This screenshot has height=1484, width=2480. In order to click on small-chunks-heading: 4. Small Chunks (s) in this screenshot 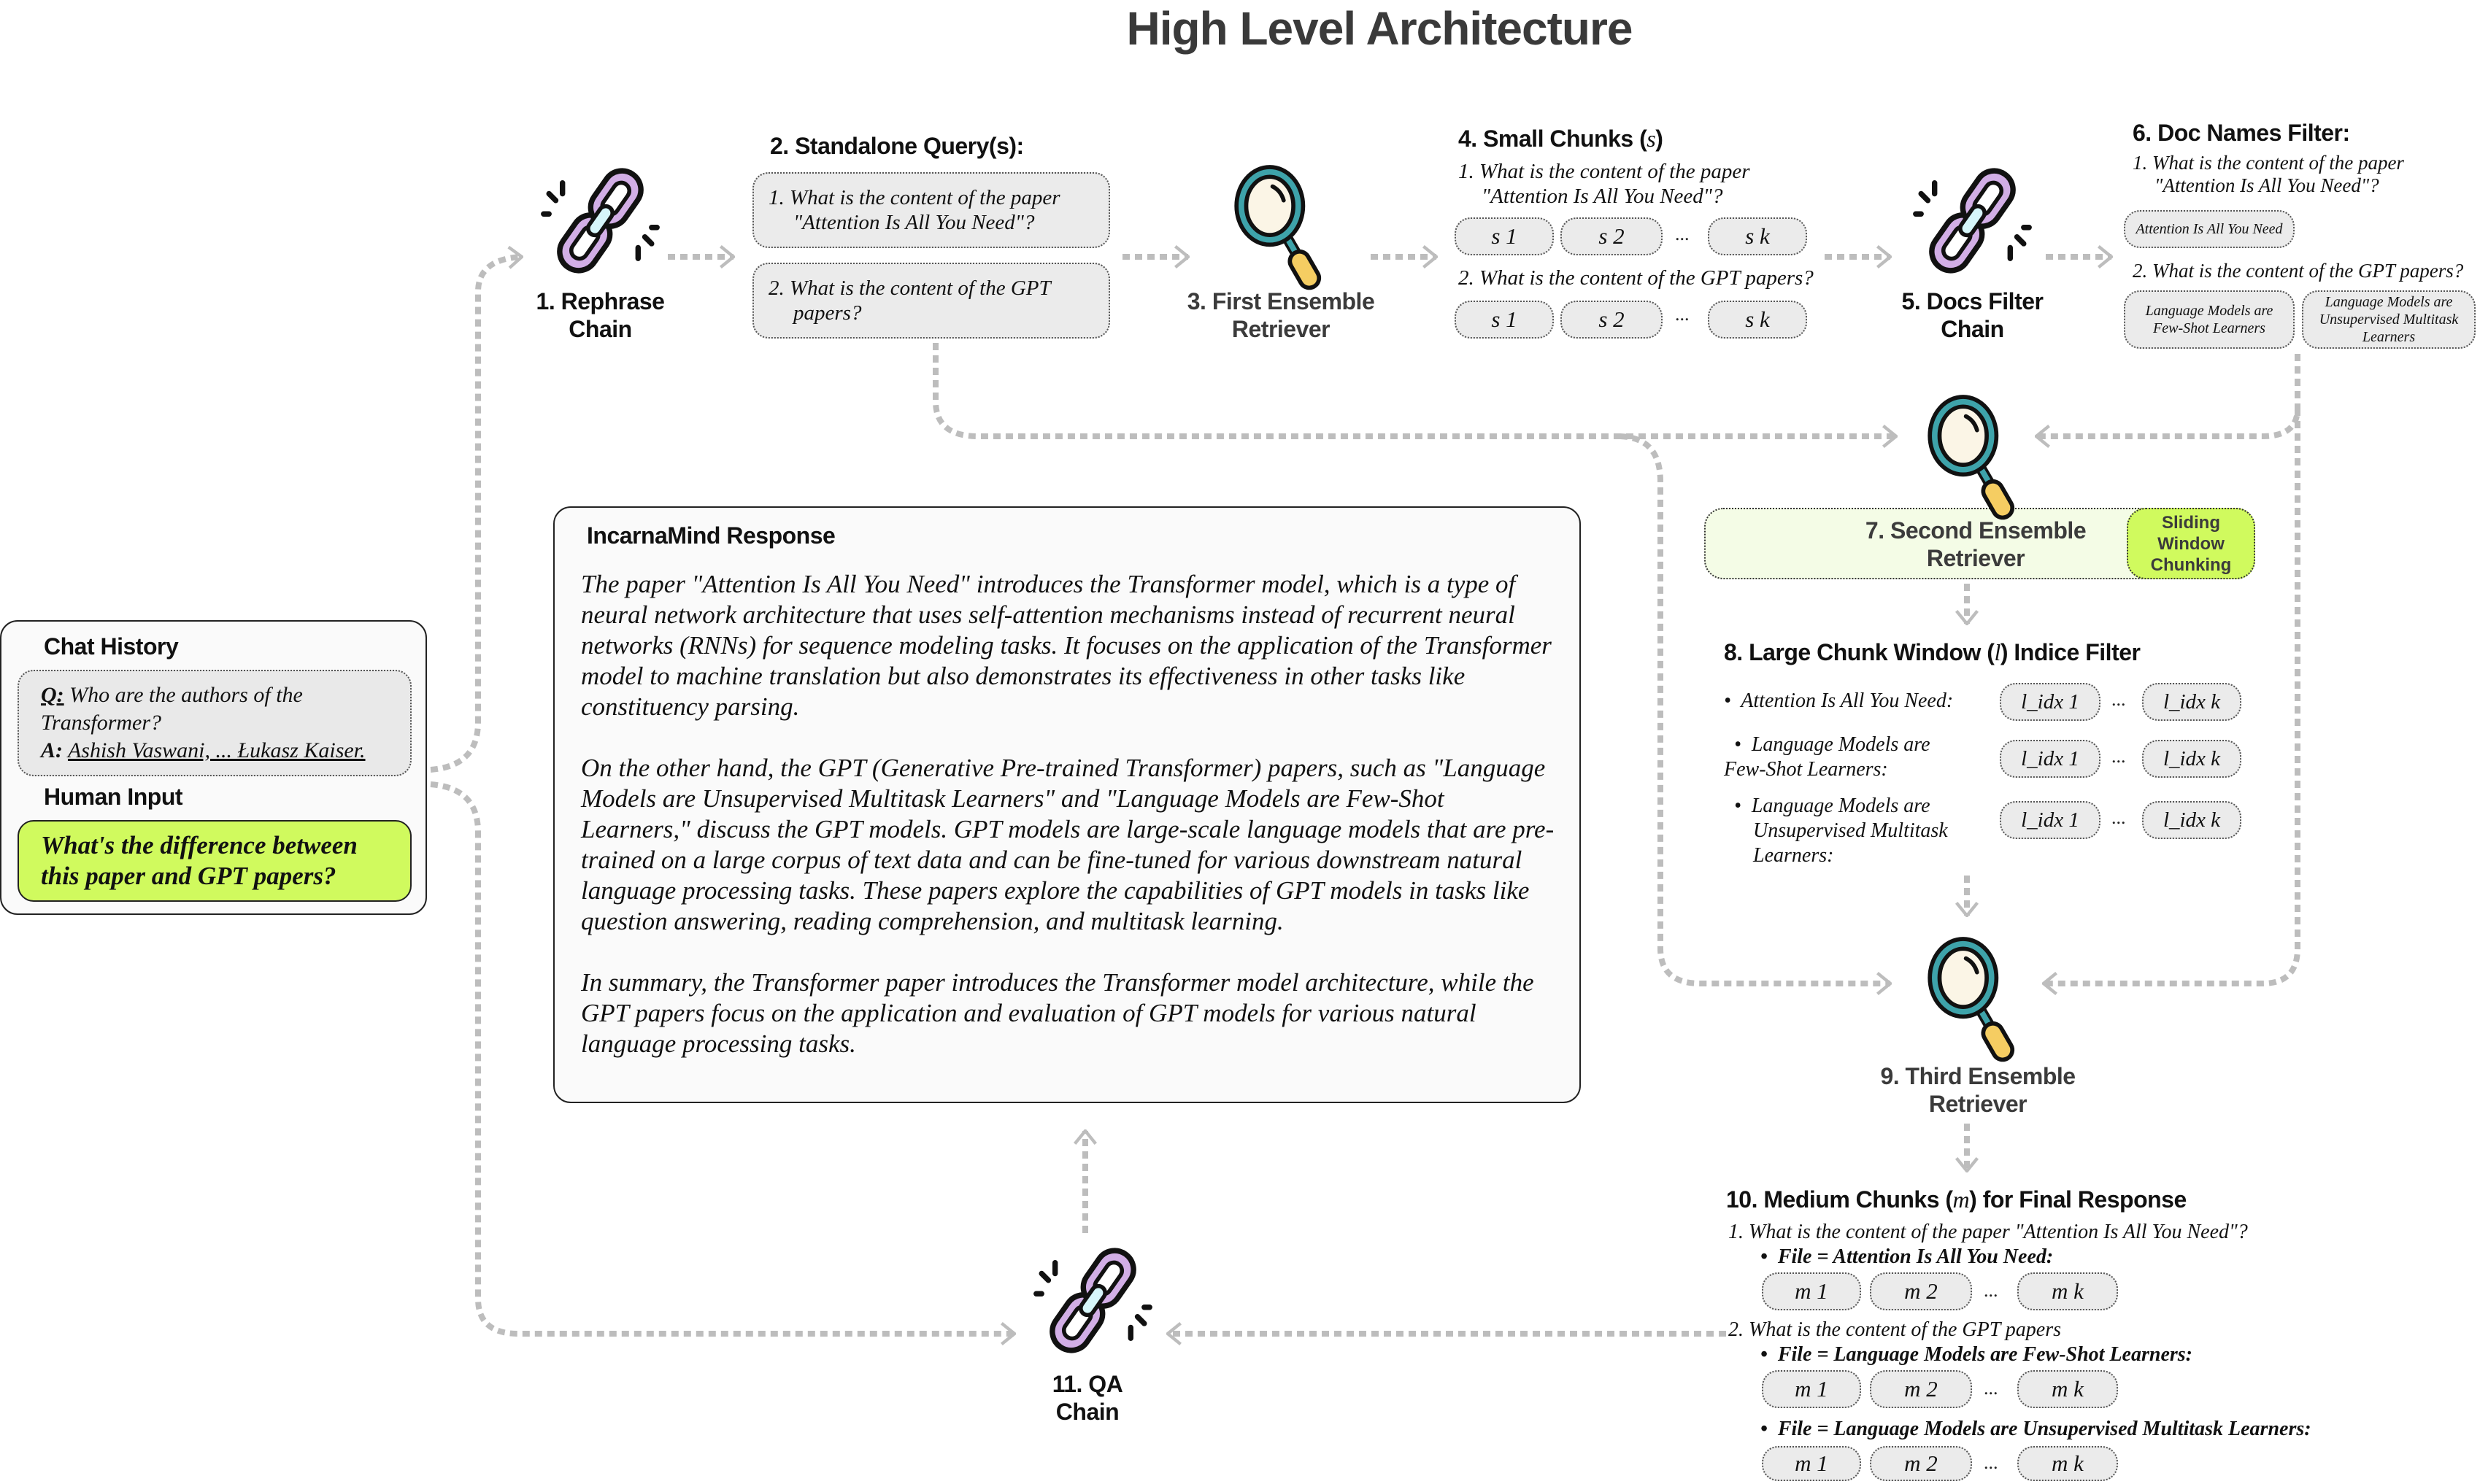, I will do `click(1560, 138)`.